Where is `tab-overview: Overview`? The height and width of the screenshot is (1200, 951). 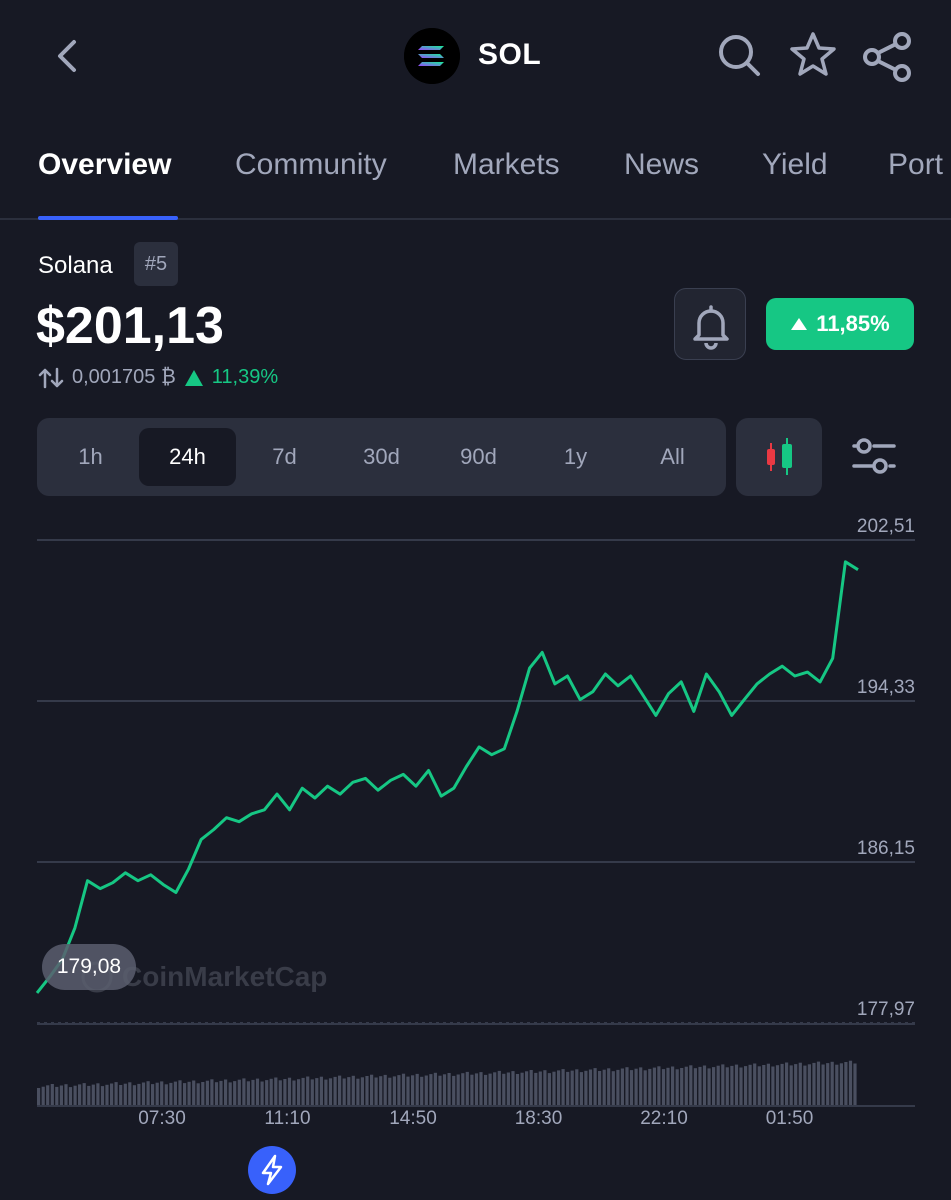 tab-overview: Overview is located at coordinates (104, 165).